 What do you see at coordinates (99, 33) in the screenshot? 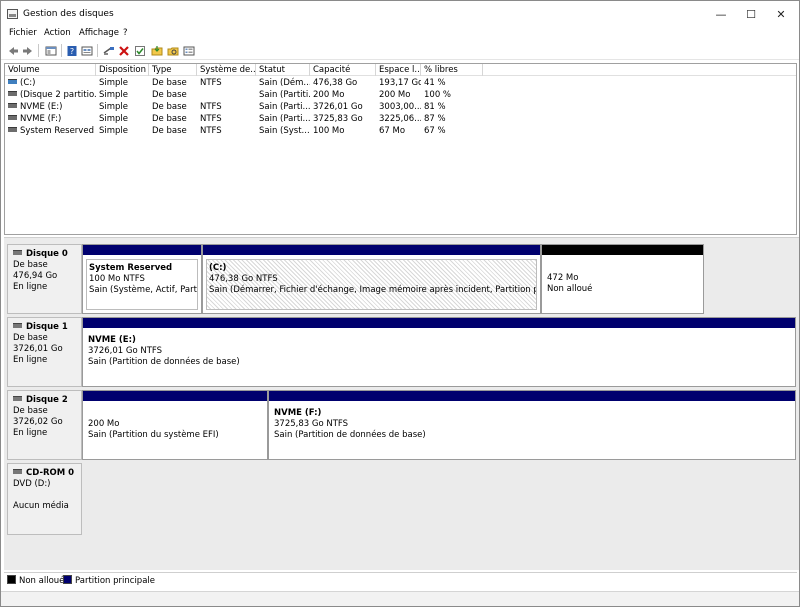
I see `menu-affichage: Affichage` at bounding box center [99, 33].